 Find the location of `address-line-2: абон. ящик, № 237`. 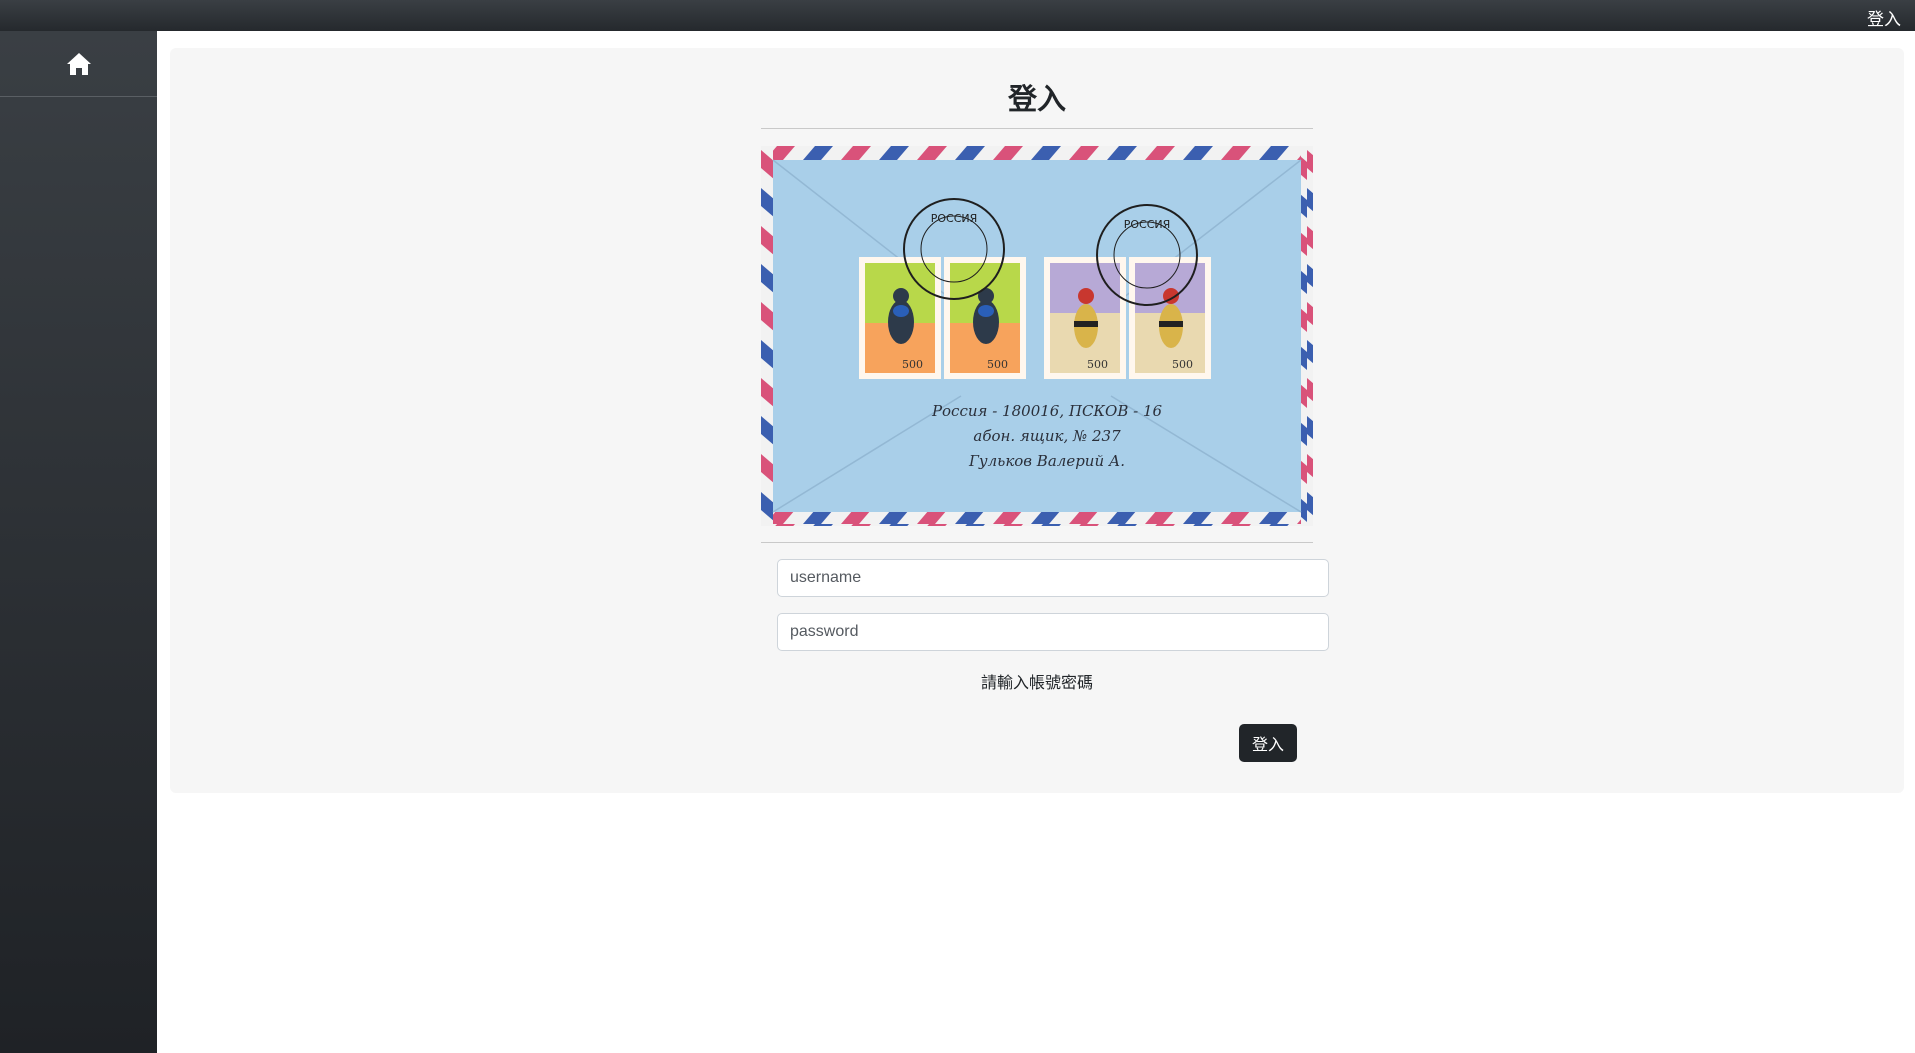

address-line-2: абон. ящик, № 237 is located at coordinates (1047, 436).